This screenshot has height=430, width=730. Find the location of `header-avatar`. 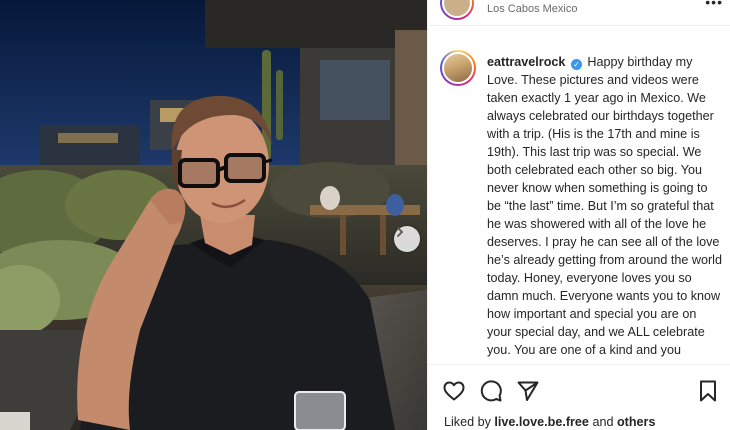

header-avatar is located at coordinates (457, 10).